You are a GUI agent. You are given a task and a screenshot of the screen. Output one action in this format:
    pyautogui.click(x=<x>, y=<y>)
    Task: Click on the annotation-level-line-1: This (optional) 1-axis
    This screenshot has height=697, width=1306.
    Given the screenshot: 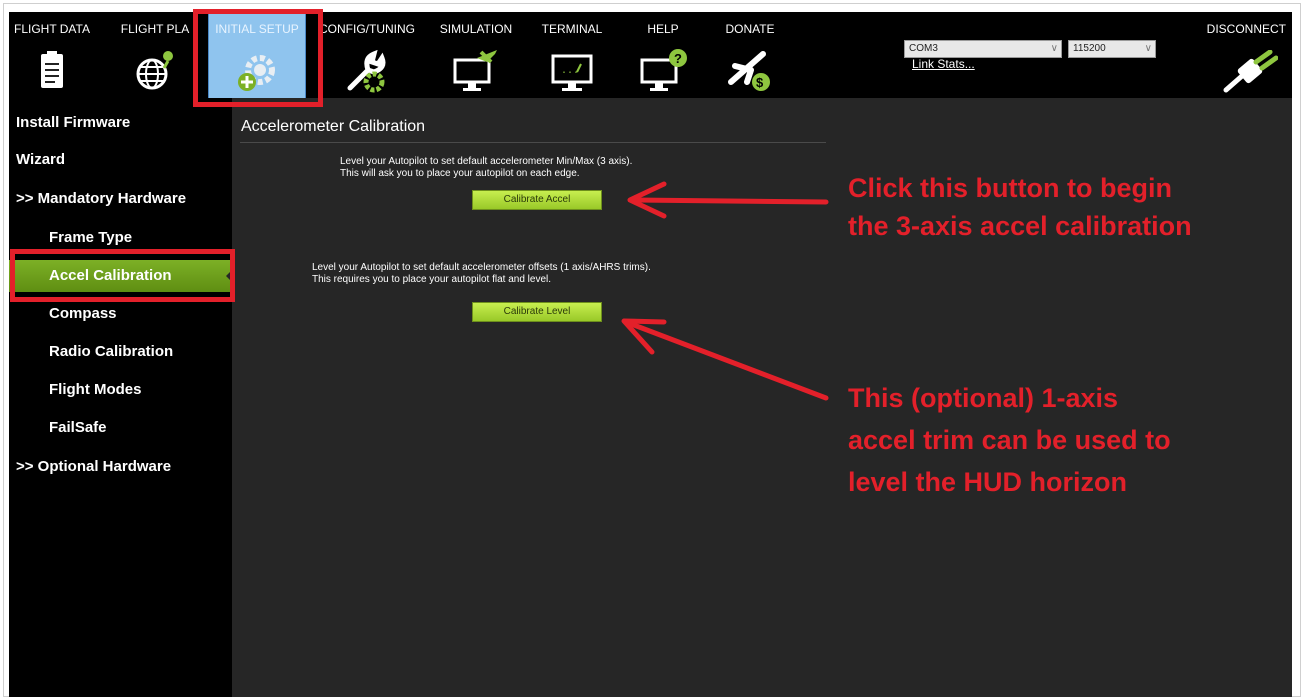 What is the action you would take?
    pyautogui.click(x=983, y=398)
    